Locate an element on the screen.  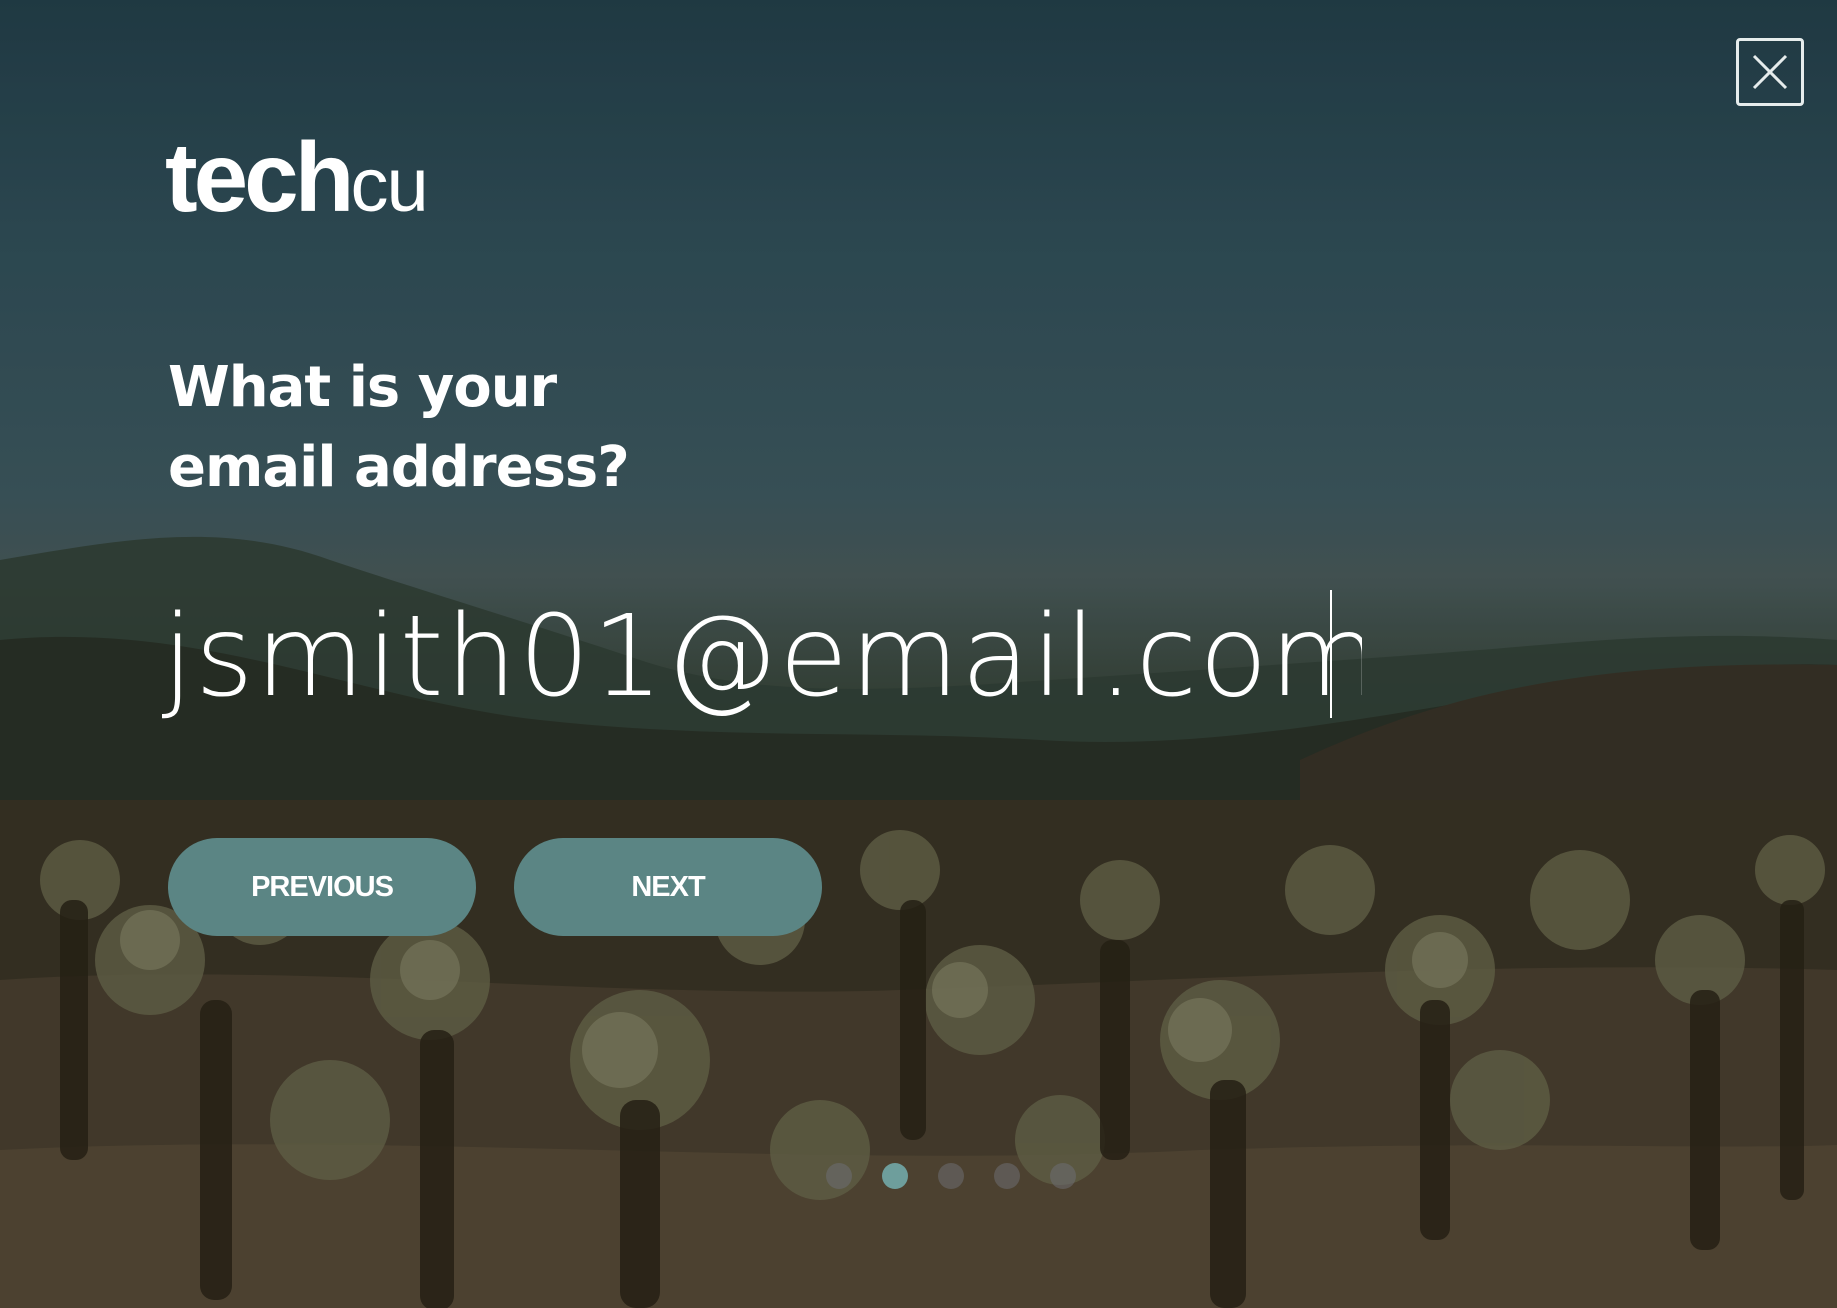
step-indicator is located at coordinates (951, 1176).